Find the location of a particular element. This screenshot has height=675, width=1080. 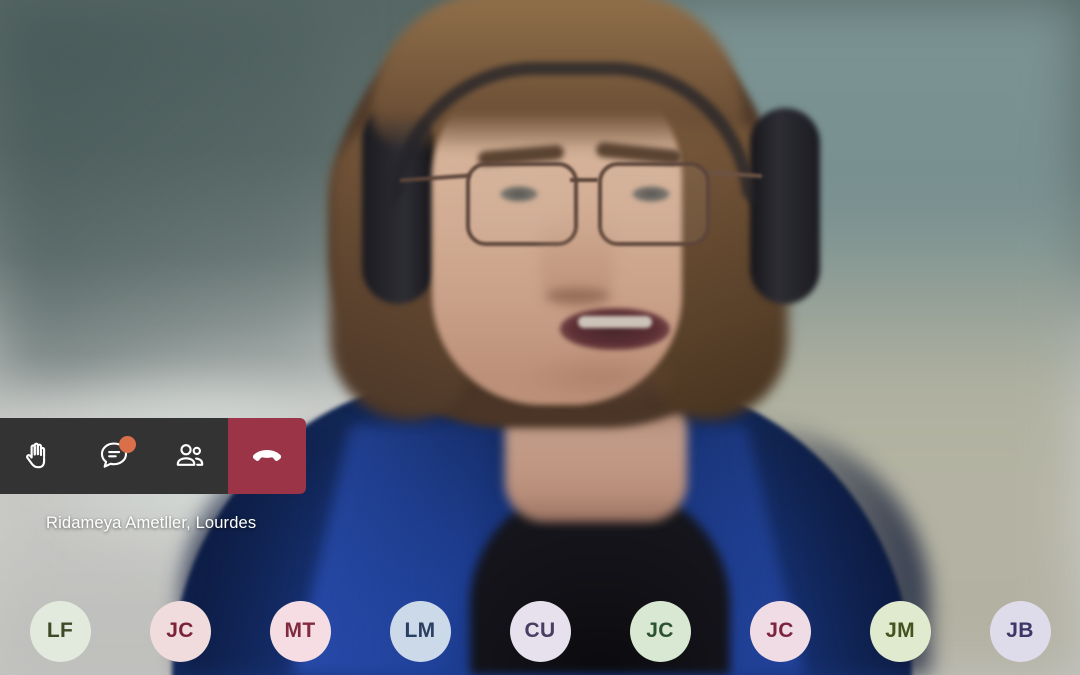

teeth is located at coordinates (615, 322).